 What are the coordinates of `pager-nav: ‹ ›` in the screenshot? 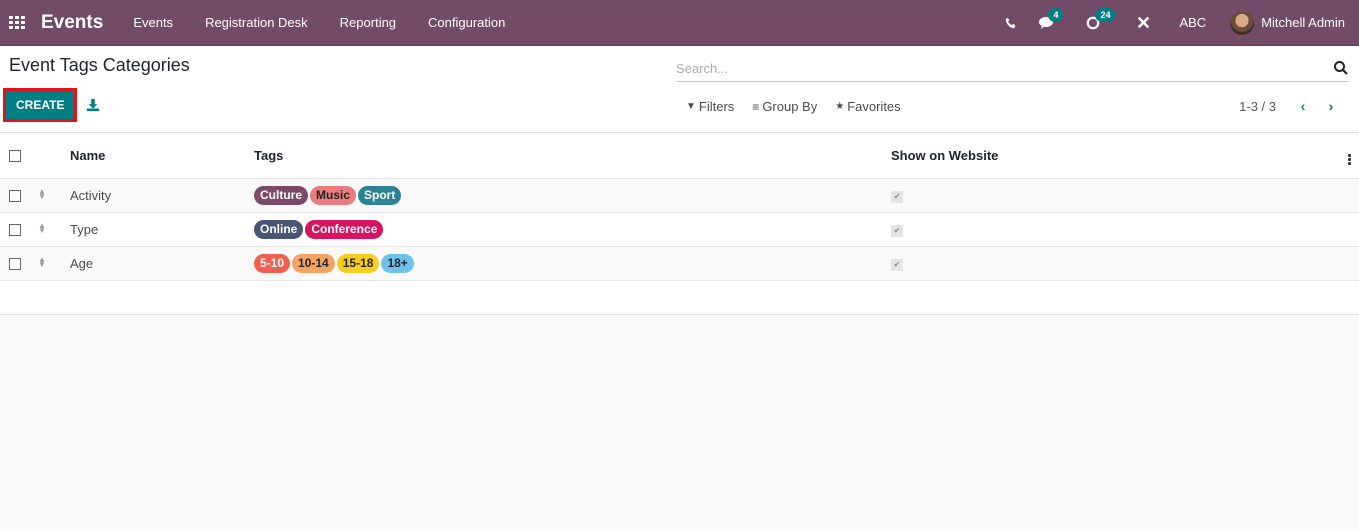 It's located at (1317, 106).